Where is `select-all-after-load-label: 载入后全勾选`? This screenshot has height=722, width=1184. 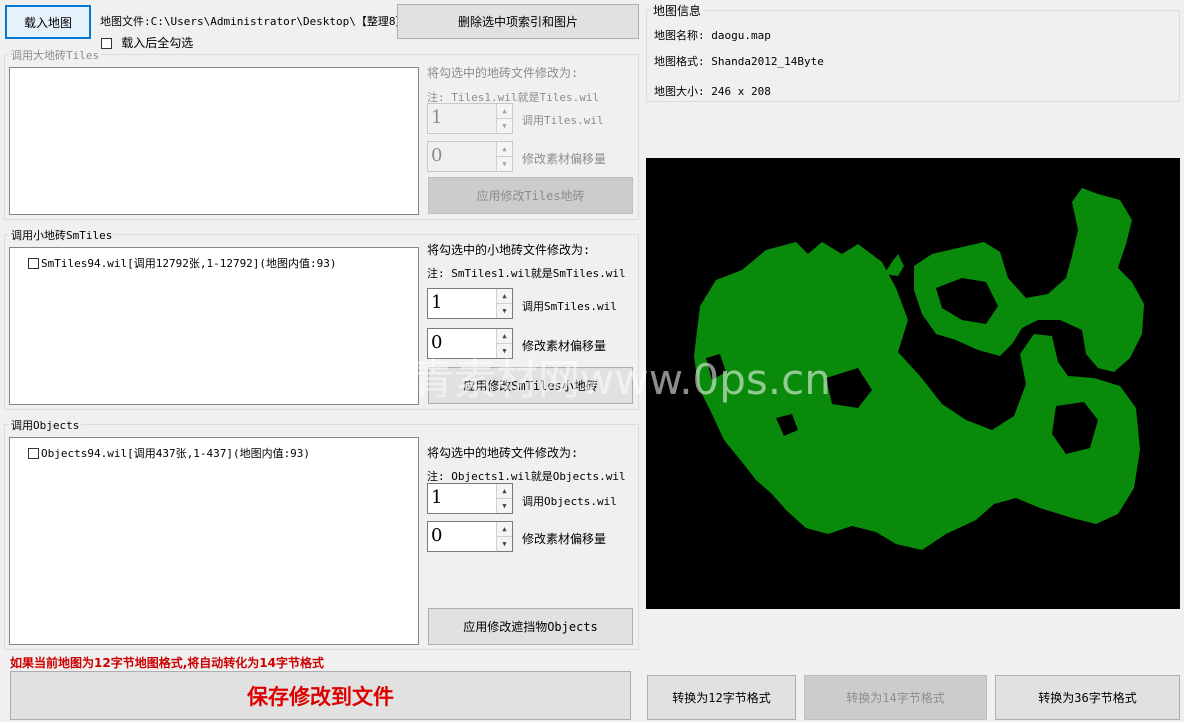
select-all-after-load-label: 载入后全勾选 is located at coordinates (157, 43).